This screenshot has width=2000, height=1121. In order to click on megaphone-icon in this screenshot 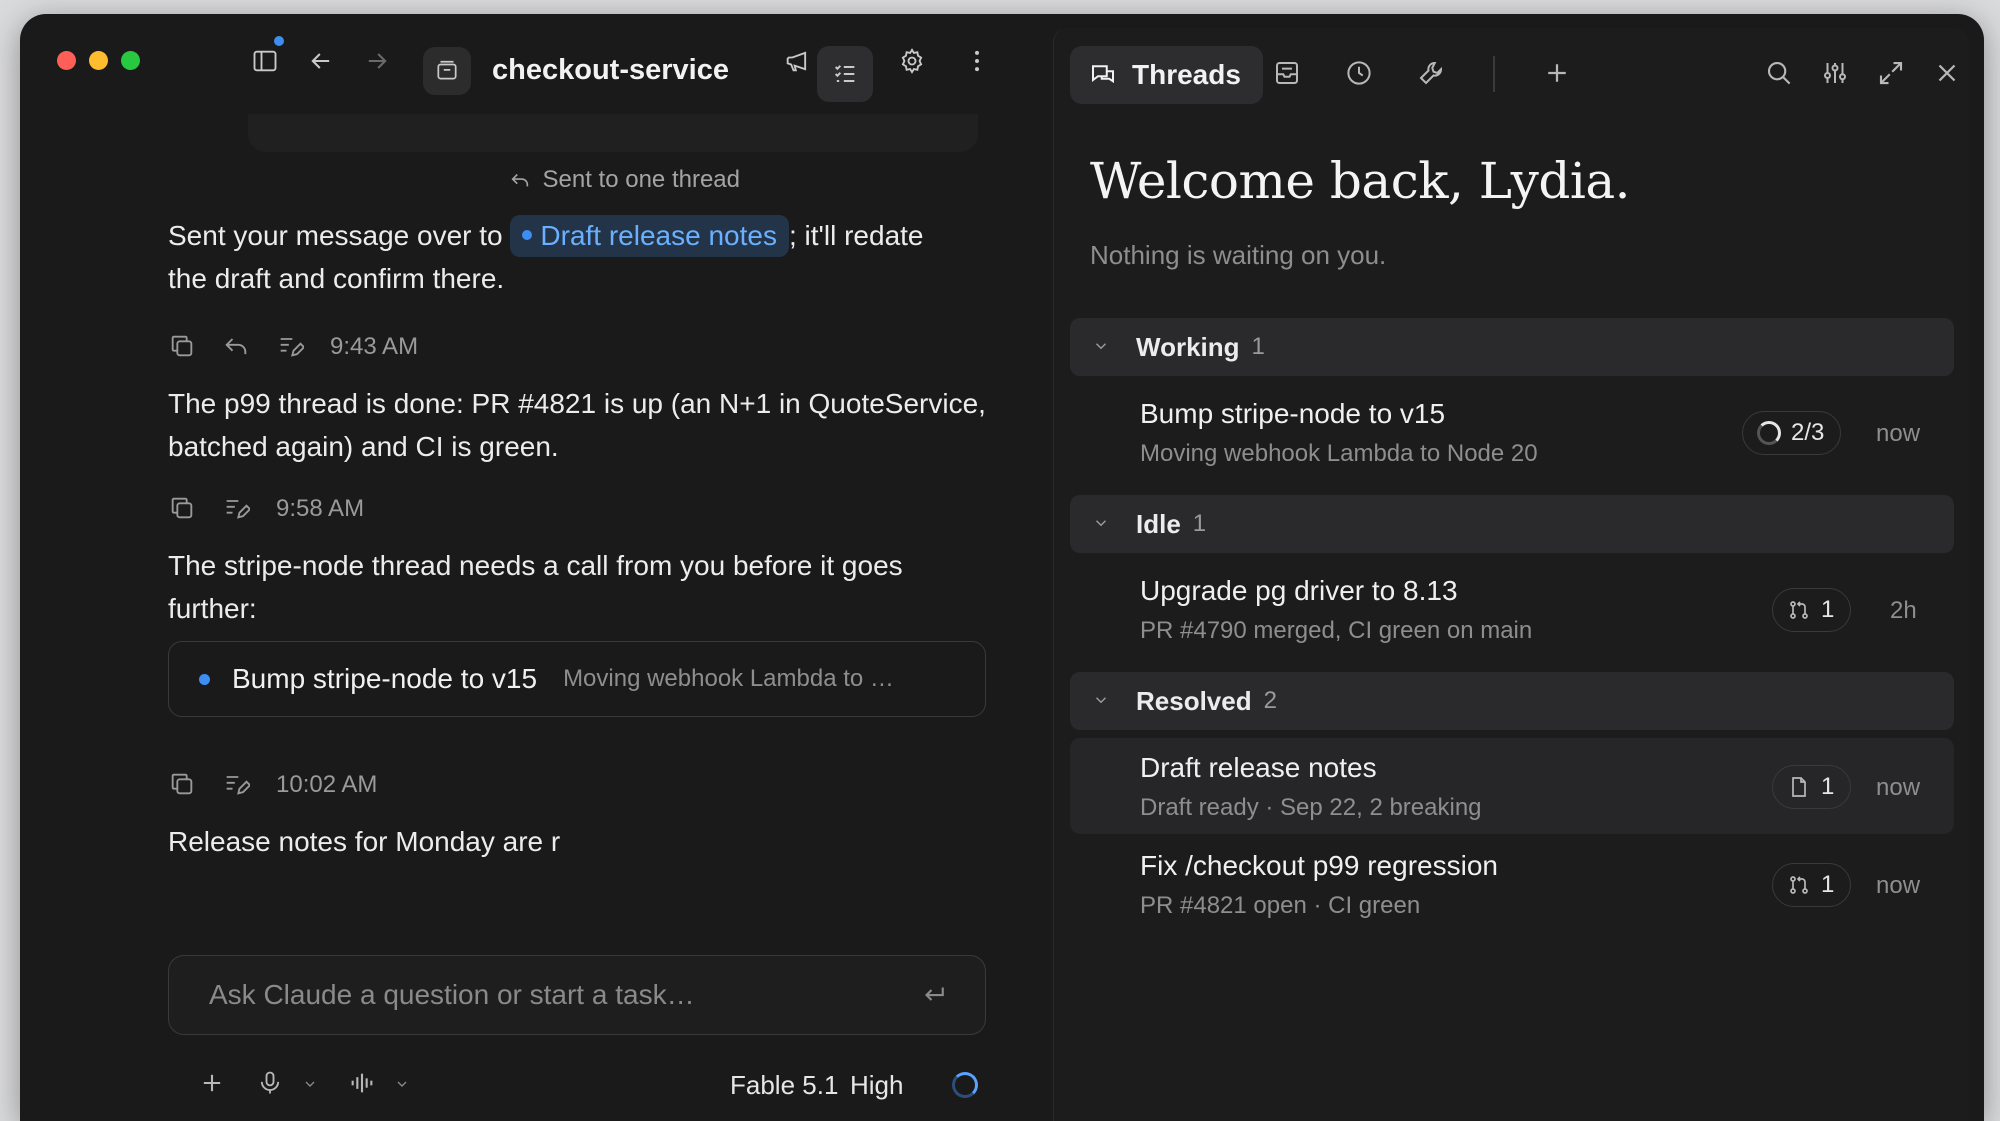, I will do `click(797, 61)`.